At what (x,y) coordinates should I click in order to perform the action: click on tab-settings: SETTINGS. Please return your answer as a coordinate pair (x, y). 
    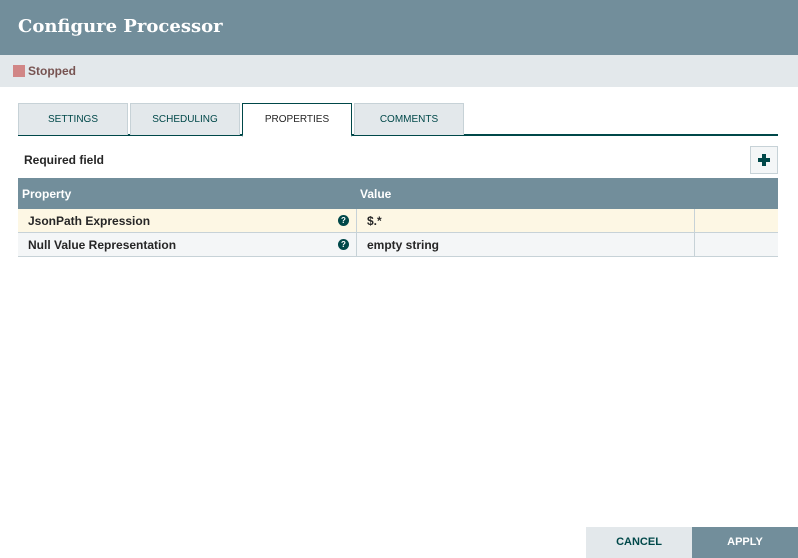
    Looking at the image, I should click on (73, 119).